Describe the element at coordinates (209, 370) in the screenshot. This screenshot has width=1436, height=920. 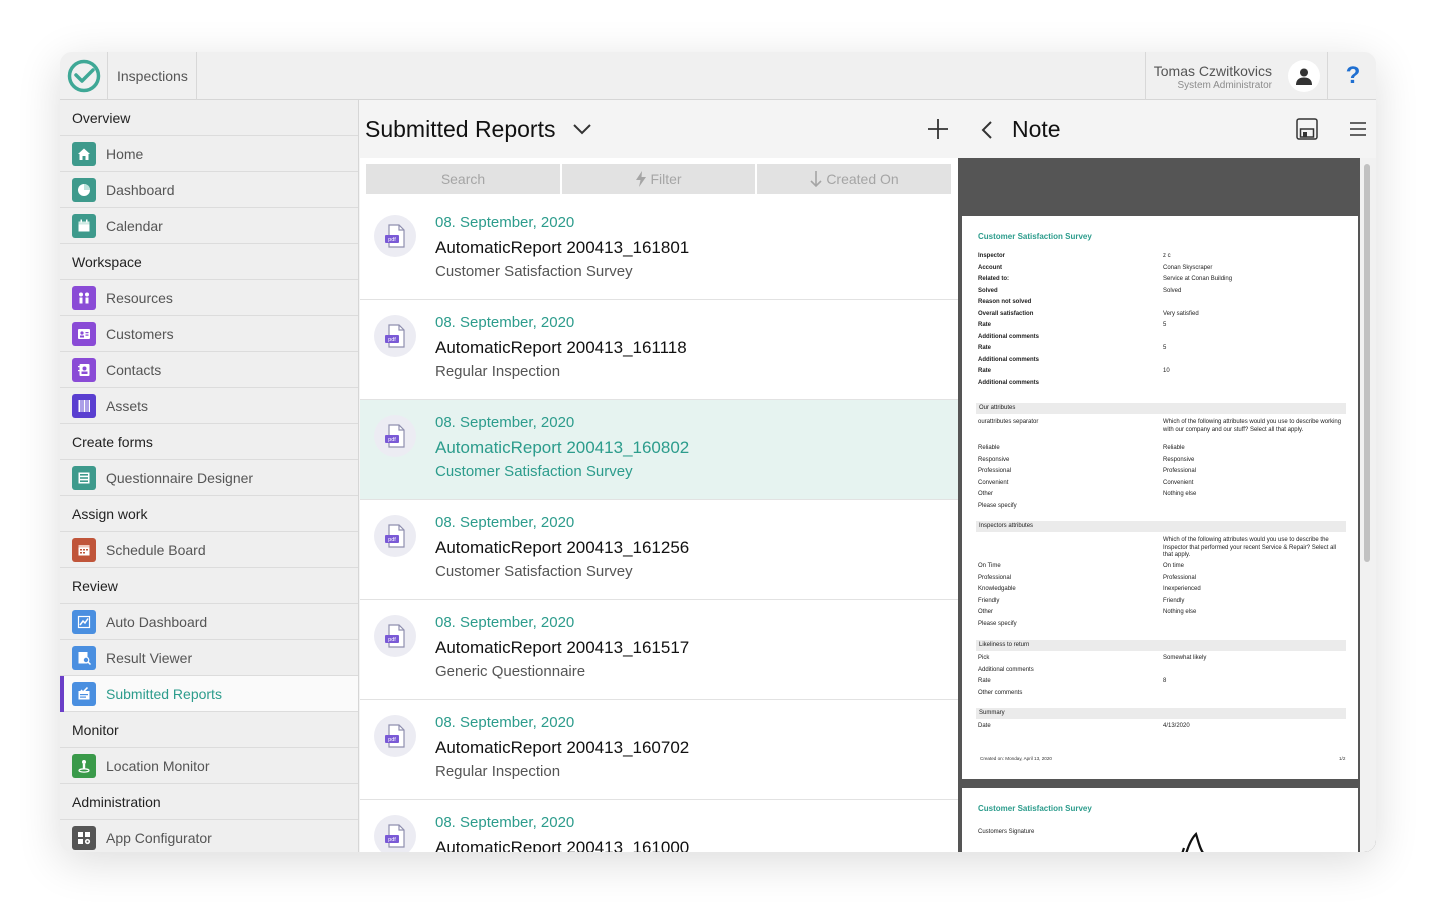
I see `sidebar-item-contacts: Contacts` at that location.